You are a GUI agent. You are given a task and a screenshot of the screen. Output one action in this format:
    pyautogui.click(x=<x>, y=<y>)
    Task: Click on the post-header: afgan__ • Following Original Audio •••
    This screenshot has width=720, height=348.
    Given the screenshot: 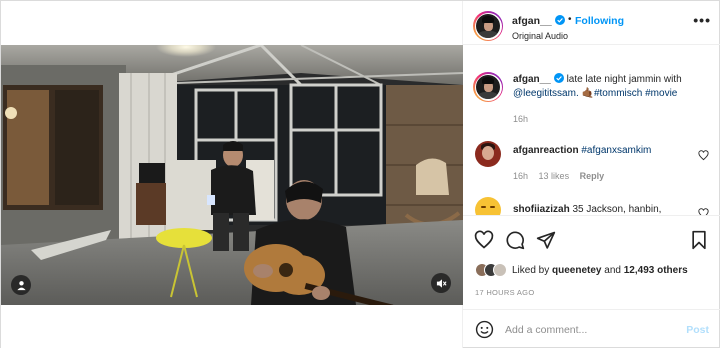 What is the action you would take?
    pyautogui.click(x=591, y=23)
    